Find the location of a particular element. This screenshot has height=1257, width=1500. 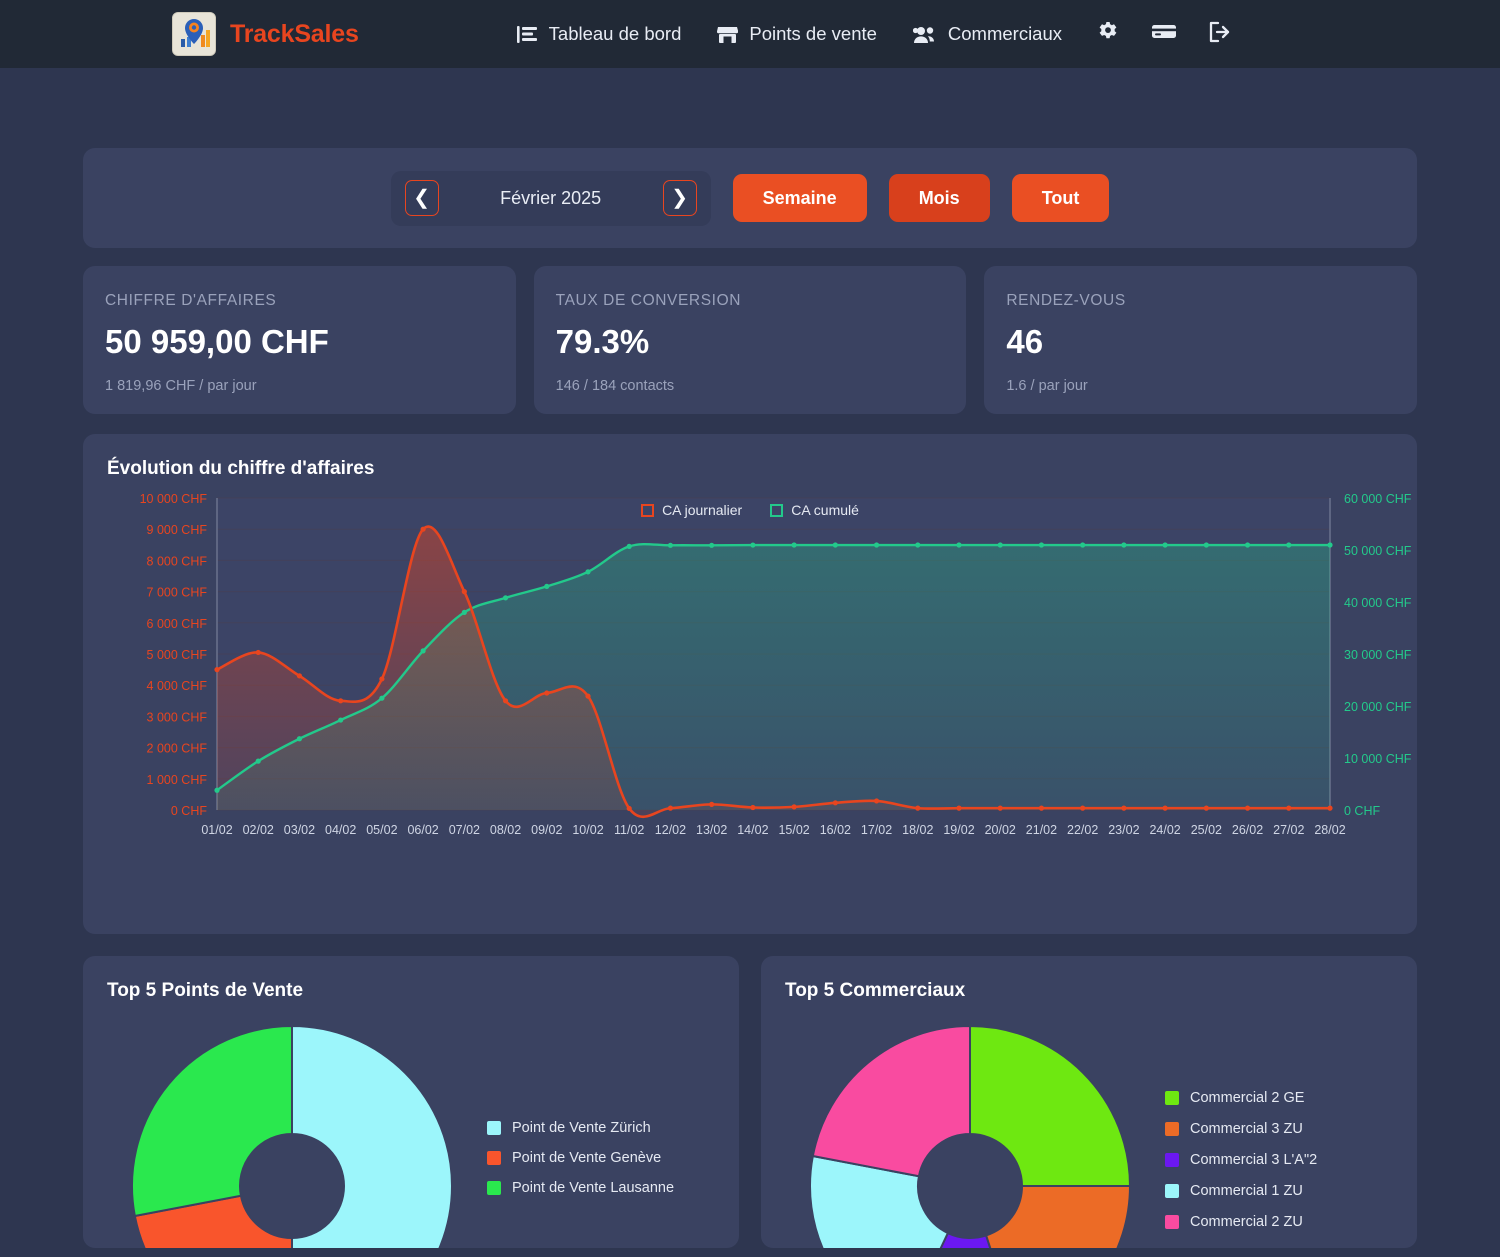

legend-label: Commercial 2 GE is located at coordinates (1247, 1098).